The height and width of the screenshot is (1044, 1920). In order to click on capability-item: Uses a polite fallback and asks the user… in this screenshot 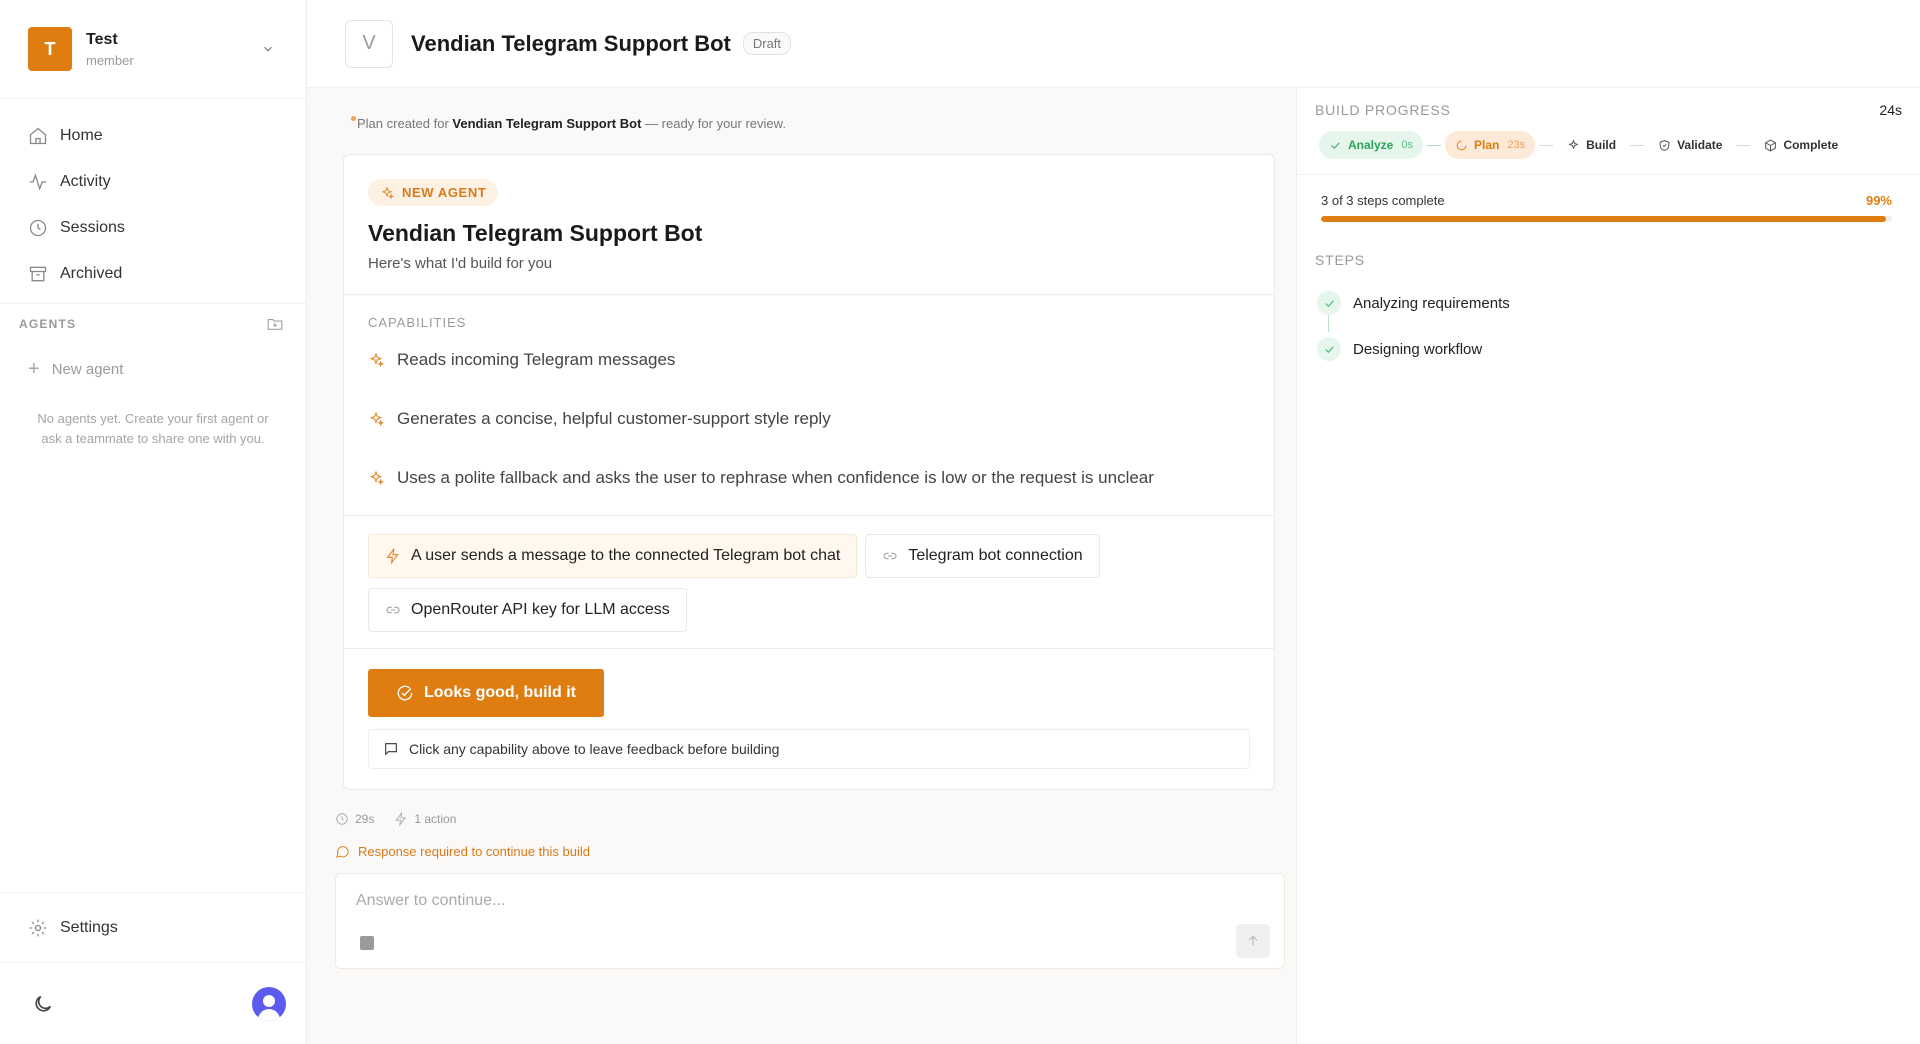, I will do `click(809, 477)`.